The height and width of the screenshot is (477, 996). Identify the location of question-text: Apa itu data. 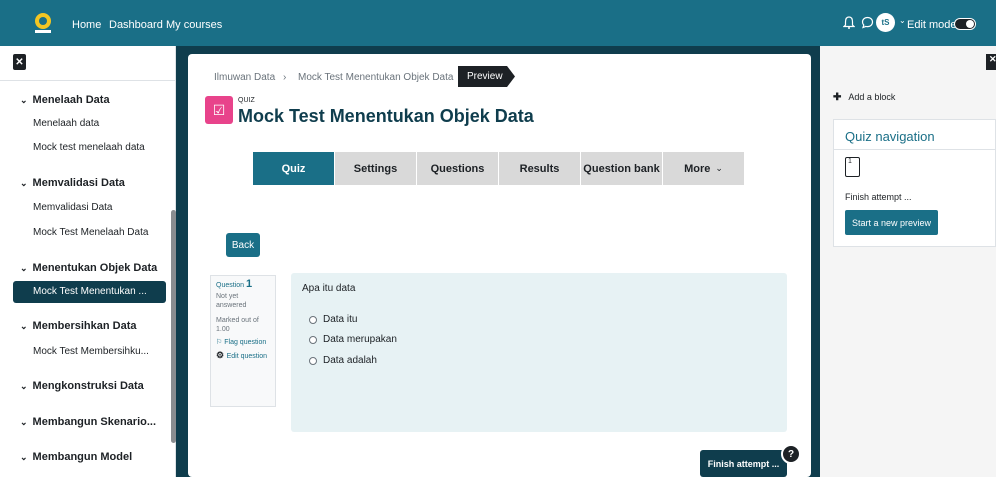
(329, 288).